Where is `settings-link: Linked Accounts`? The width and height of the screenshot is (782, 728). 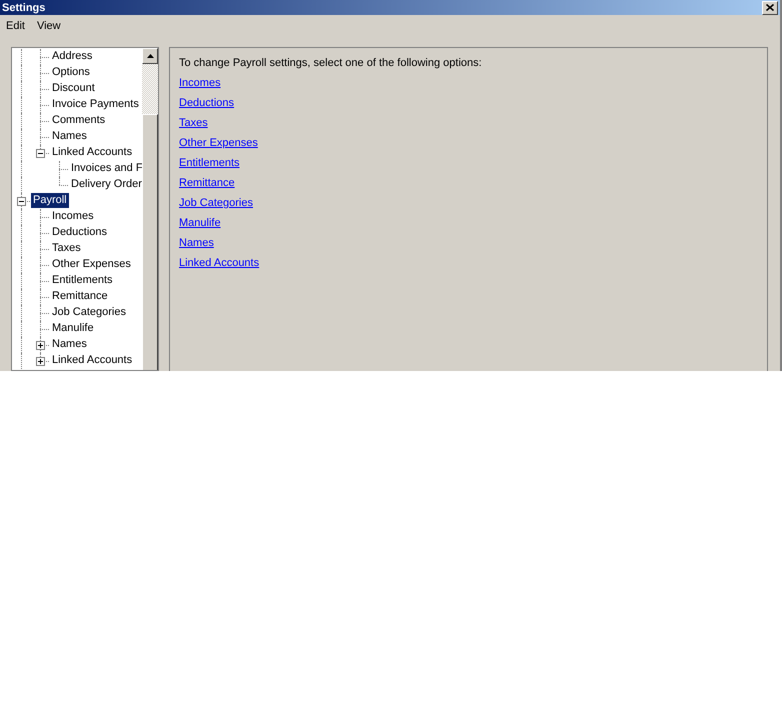 settings-link: Linked Accounts is located at coordinates (219, 263).